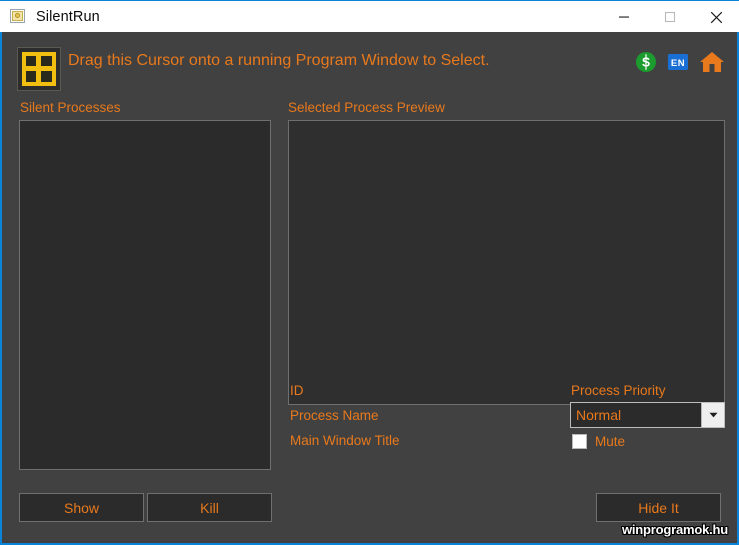  I want to click on process-id-label: ID, so click(297, 390).